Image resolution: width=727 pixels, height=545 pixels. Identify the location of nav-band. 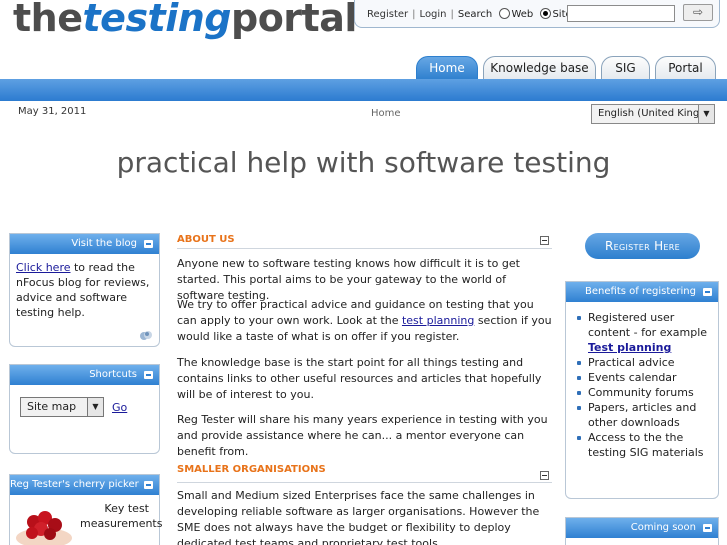
(363, 90).